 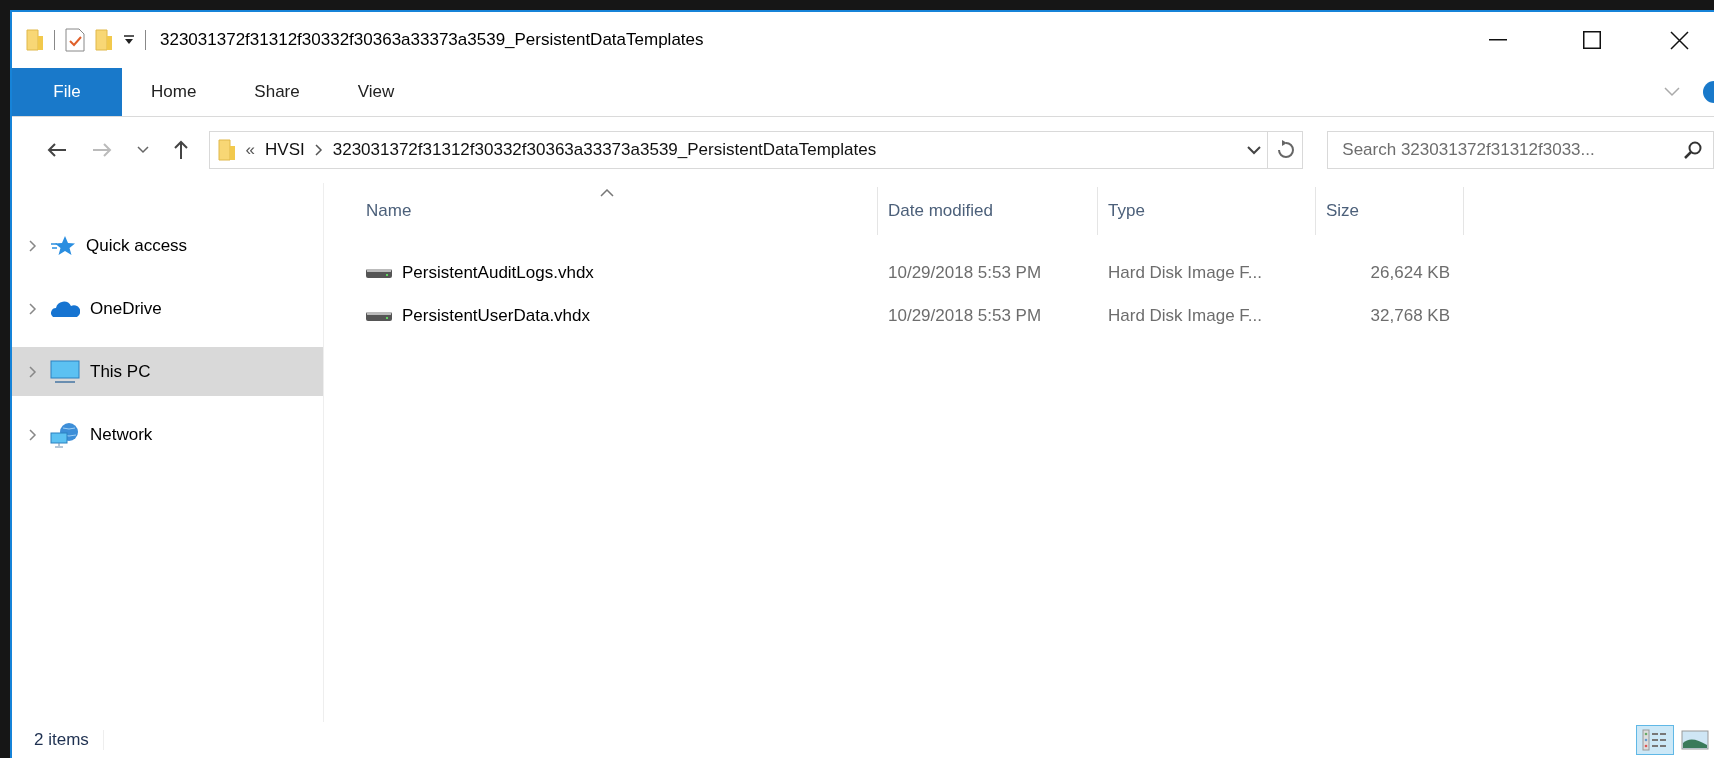 What do you see at coordinates (498, 272) in the screenshot?
I see `file-name: PersistentAuditLogs.vhdx` at bounding box center [498, 272].